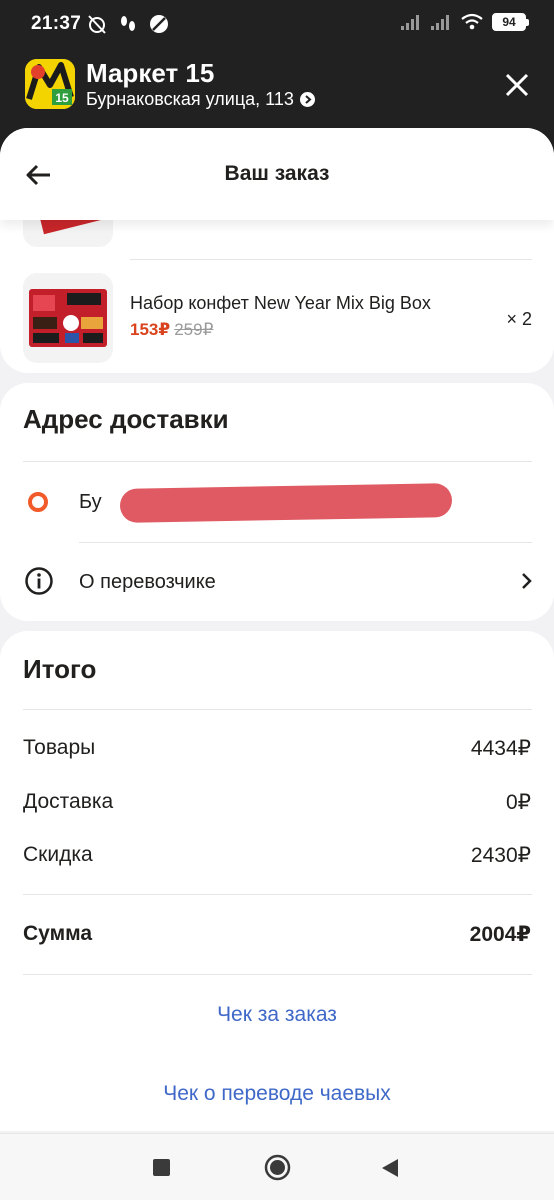 The height and width of the screenshot is (1200, 554). I want to click on info-icon, so click(39, 581).